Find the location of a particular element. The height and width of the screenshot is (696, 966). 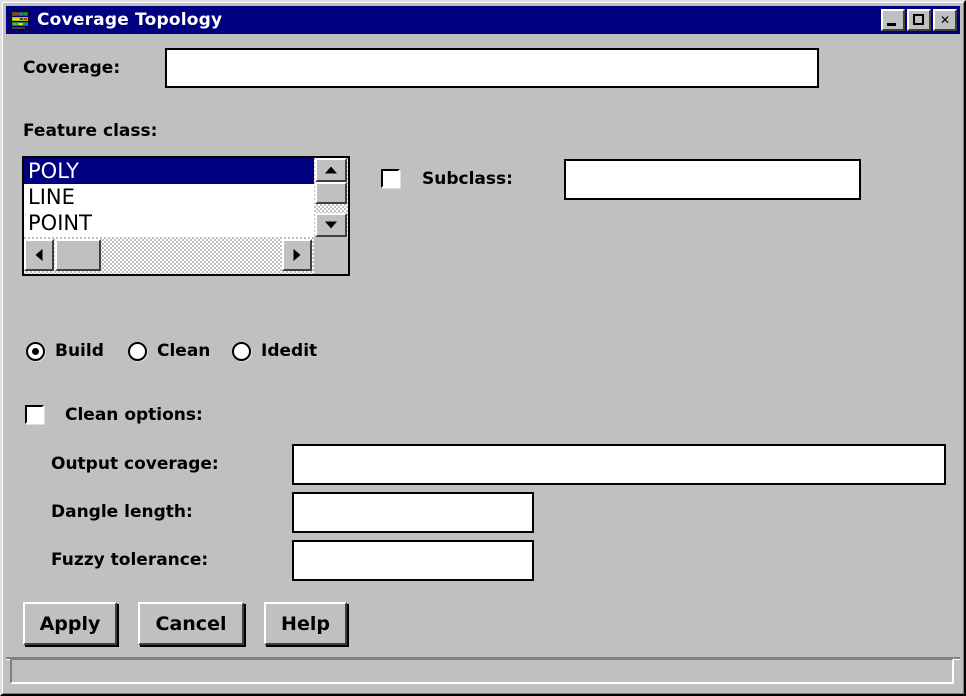

maximize-icon is located at coordinates (918, 19).